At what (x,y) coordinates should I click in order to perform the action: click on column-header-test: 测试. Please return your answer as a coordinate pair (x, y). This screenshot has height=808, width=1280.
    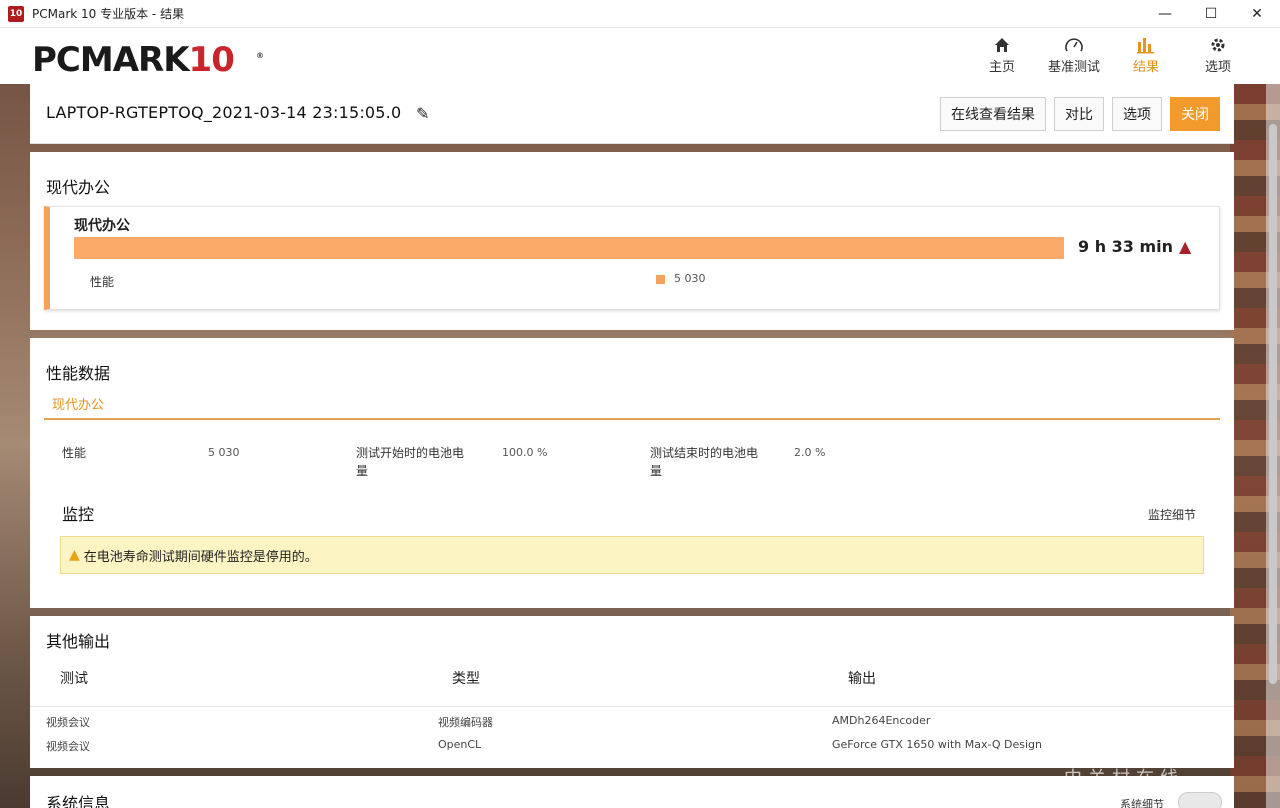
    Looking at the image, I should click on (74, 679).